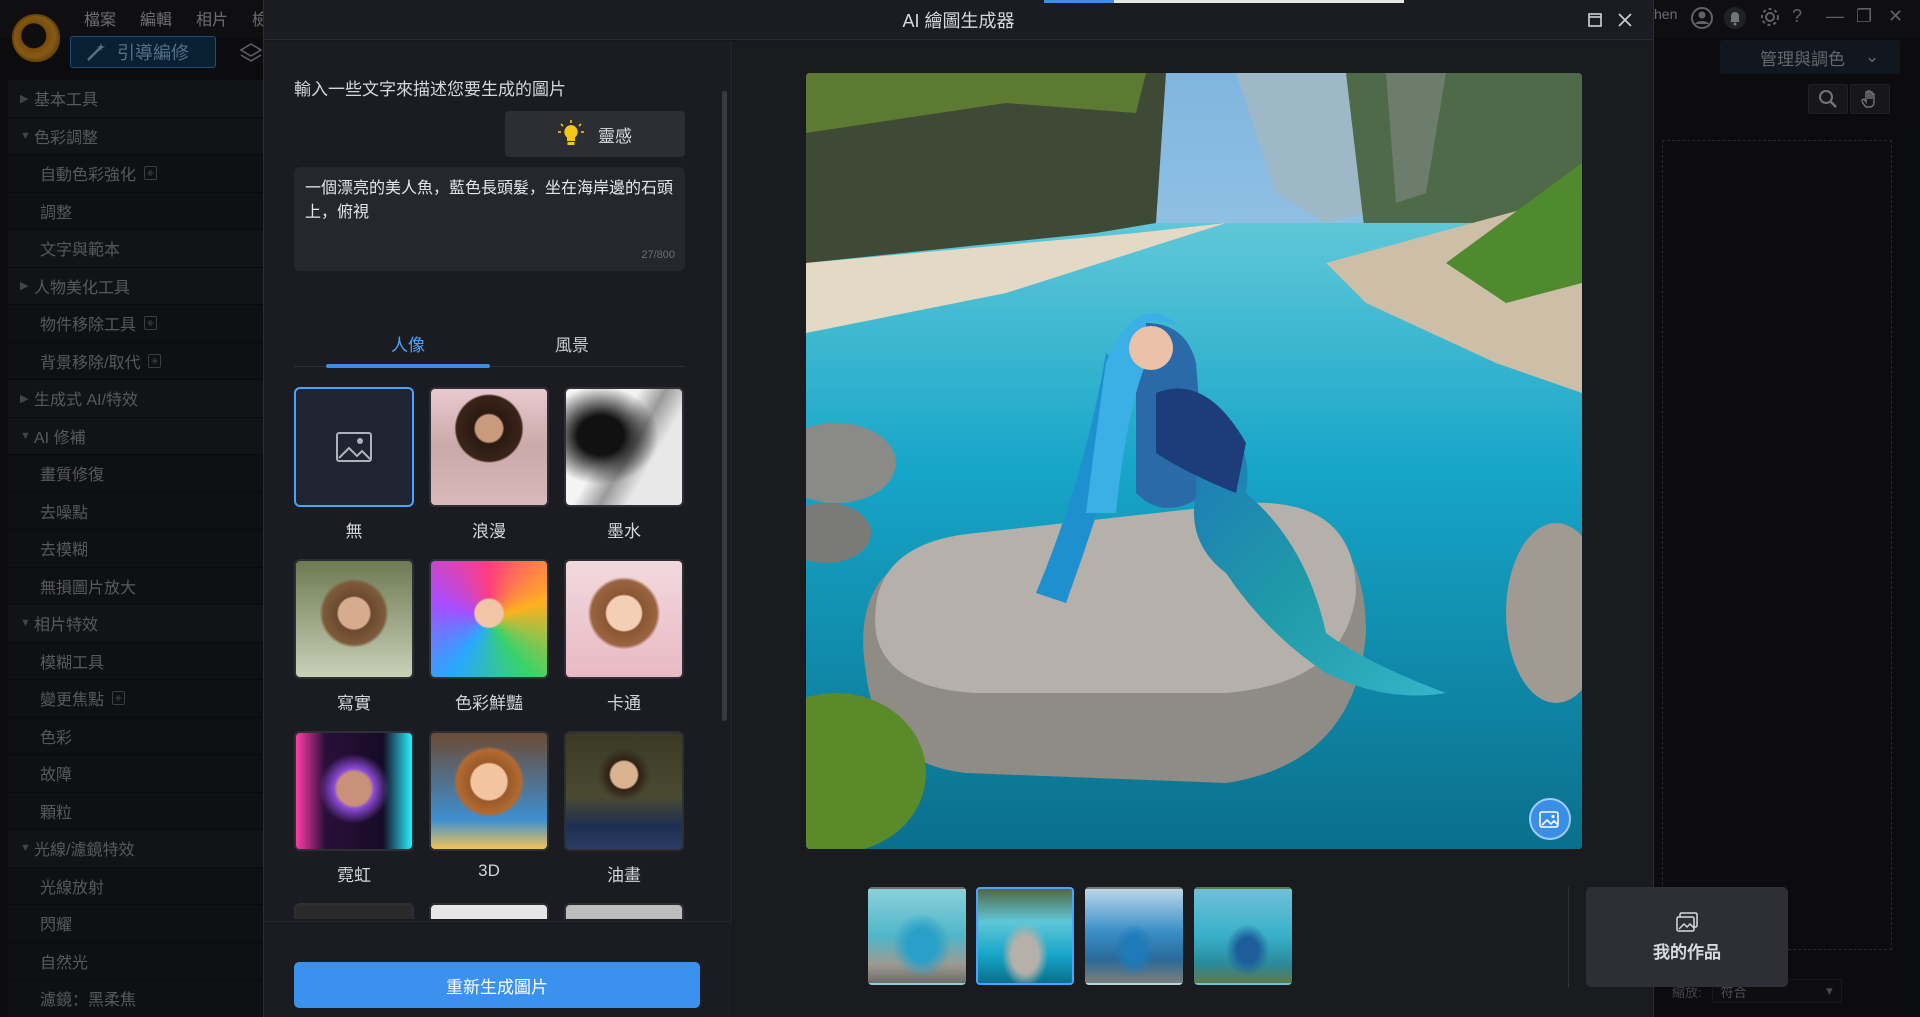 This screenshot has width=1920, height=1017. What do you see at coordinates (572, 343) in the screenshot?
I see `tab-landscape: 風景` at bounding box center [572, 343].